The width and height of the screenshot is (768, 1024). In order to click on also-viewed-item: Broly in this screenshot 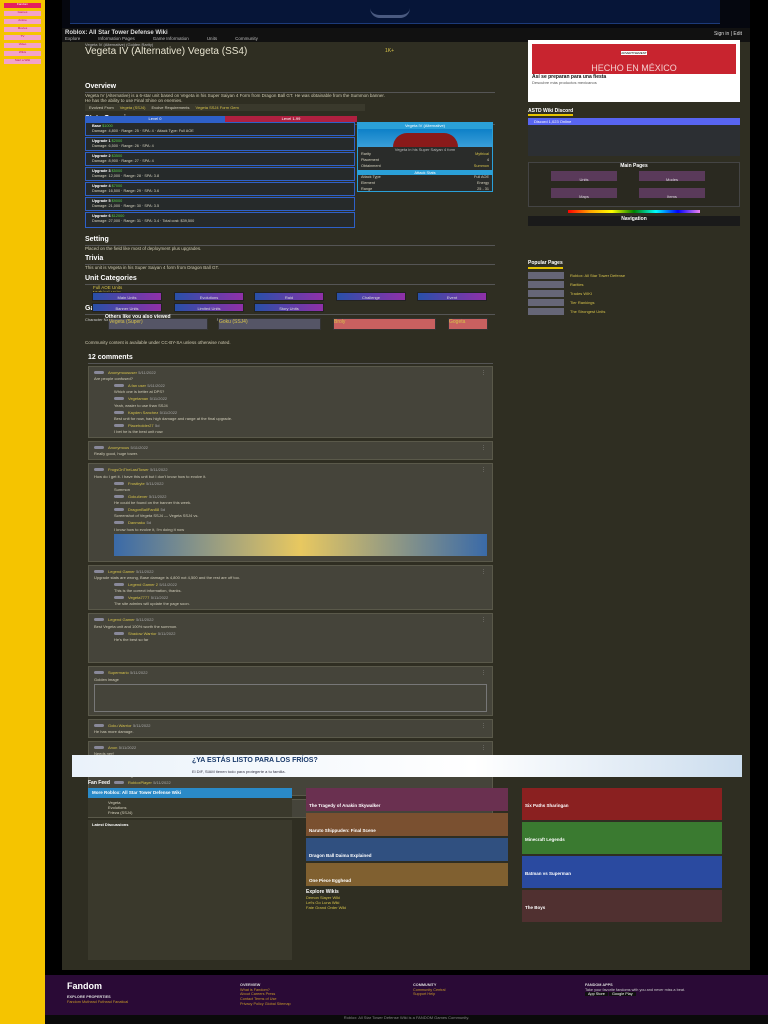, I will do `click(384, 324)`.